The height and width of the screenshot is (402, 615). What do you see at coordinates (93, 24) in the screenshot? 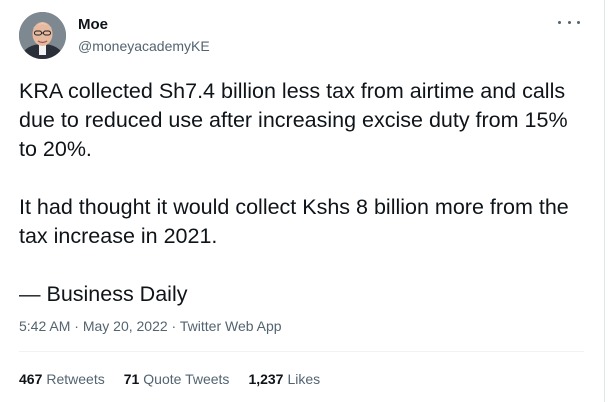
I see `author-name: Moe` at bounding box center [93, 24].